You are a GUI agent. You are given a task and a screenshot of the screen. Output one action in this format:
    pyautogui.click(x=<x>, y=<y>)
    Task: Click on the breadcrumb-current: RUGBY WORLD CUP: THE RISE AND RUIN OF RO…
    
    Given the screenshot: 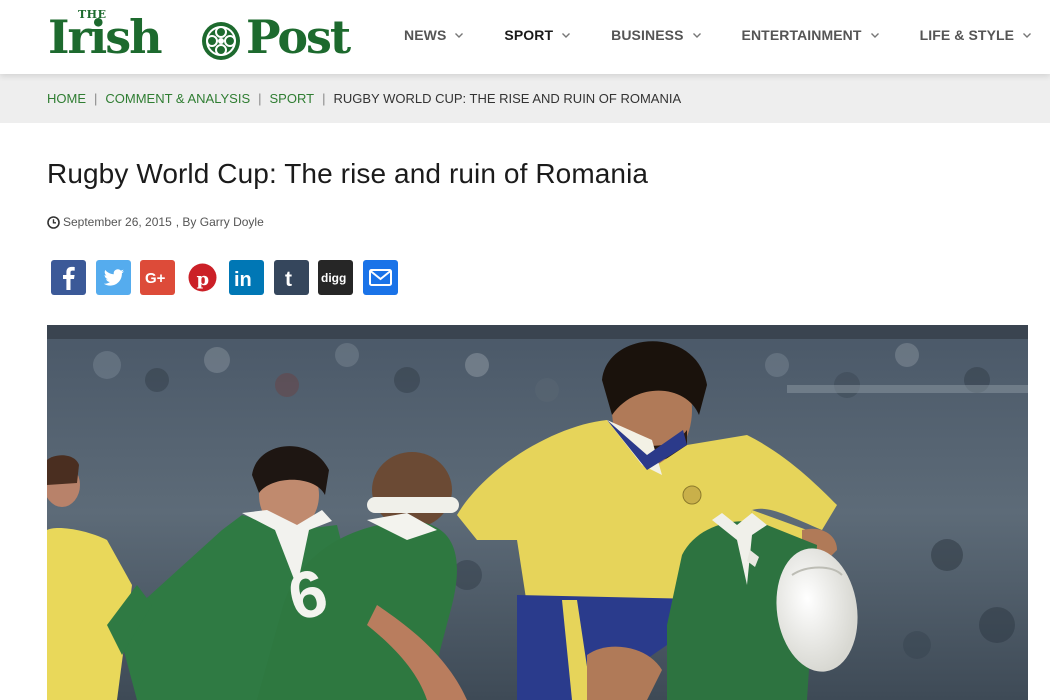 What is the action you would take?
    pyautogui.click(x=507, y=98)
    